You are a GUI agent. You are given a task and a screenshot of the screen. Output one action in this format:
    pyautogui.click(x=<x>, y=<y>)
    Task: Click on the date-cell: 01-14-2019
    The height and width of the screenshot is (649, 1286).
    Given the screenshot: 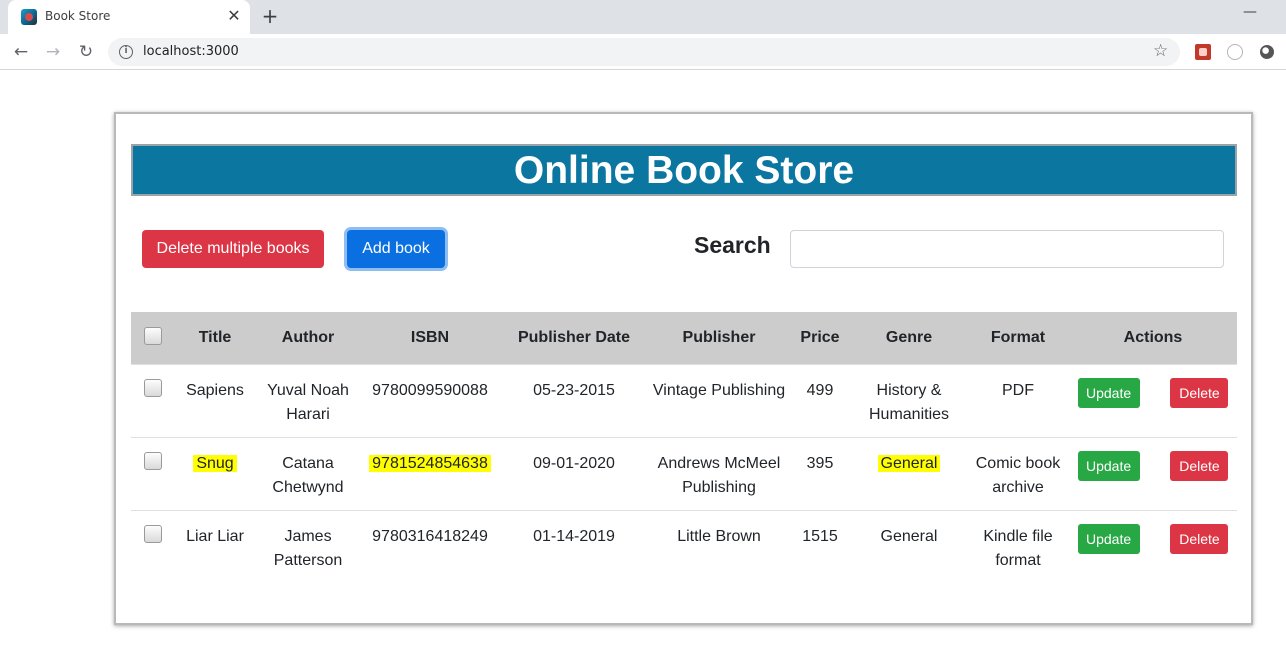 What is the action you would take?
    pyautogui.click(x=574, y=546)
    